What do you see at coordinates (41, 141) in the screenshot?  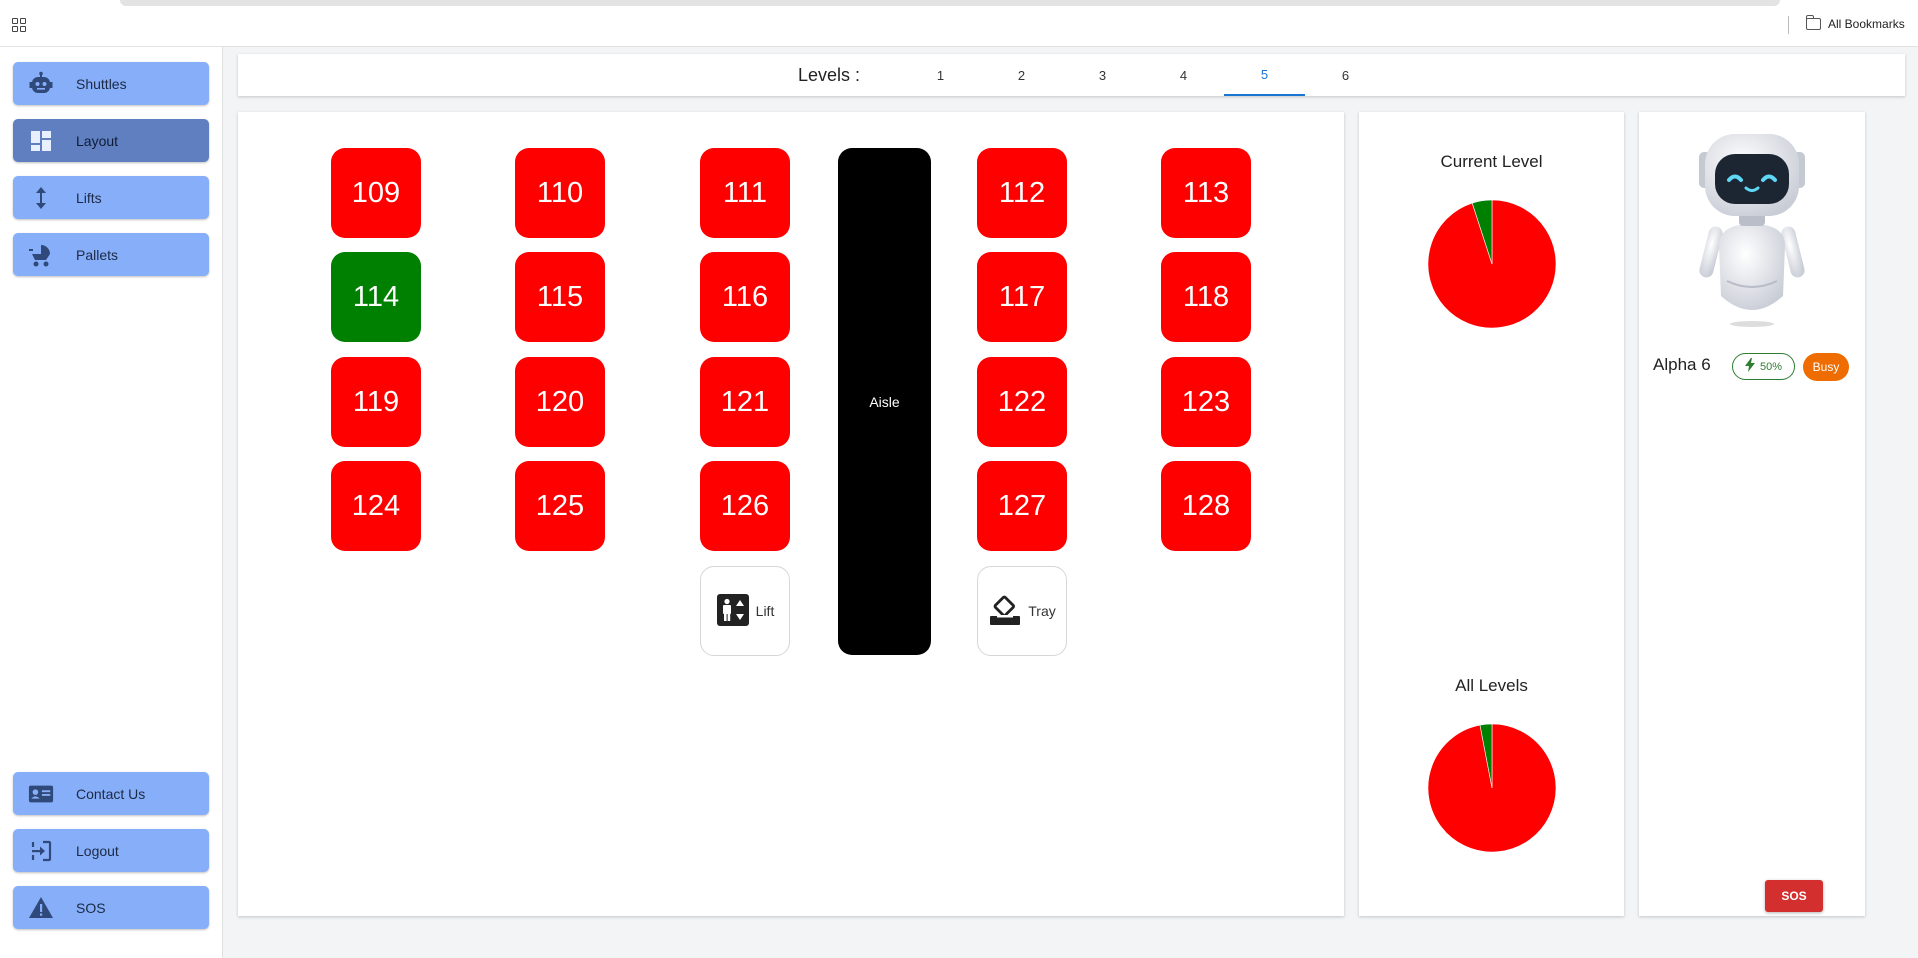 I see `dashboard-icon` at bounding box center [41, 141].